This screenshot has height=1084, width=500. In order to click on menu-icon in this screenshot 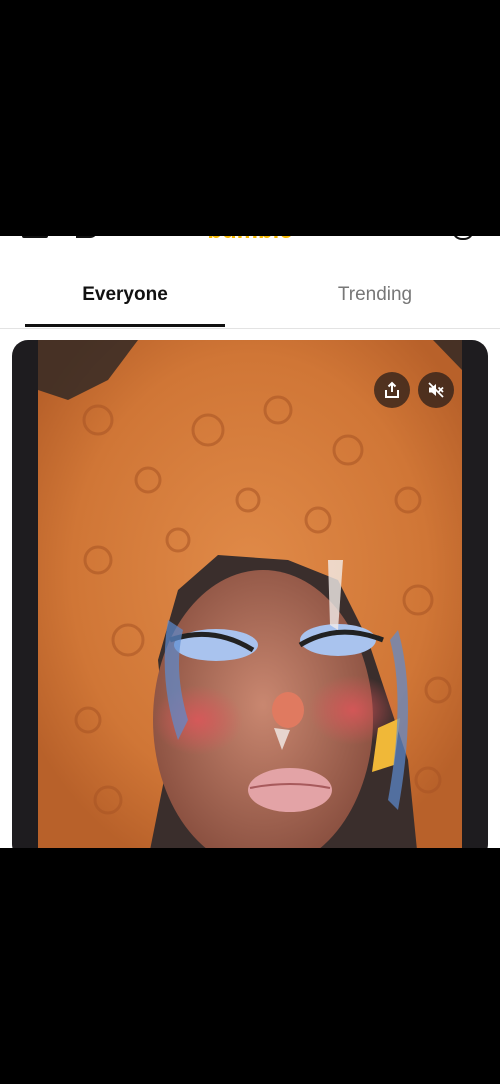, I will do `click(35, 237)`.